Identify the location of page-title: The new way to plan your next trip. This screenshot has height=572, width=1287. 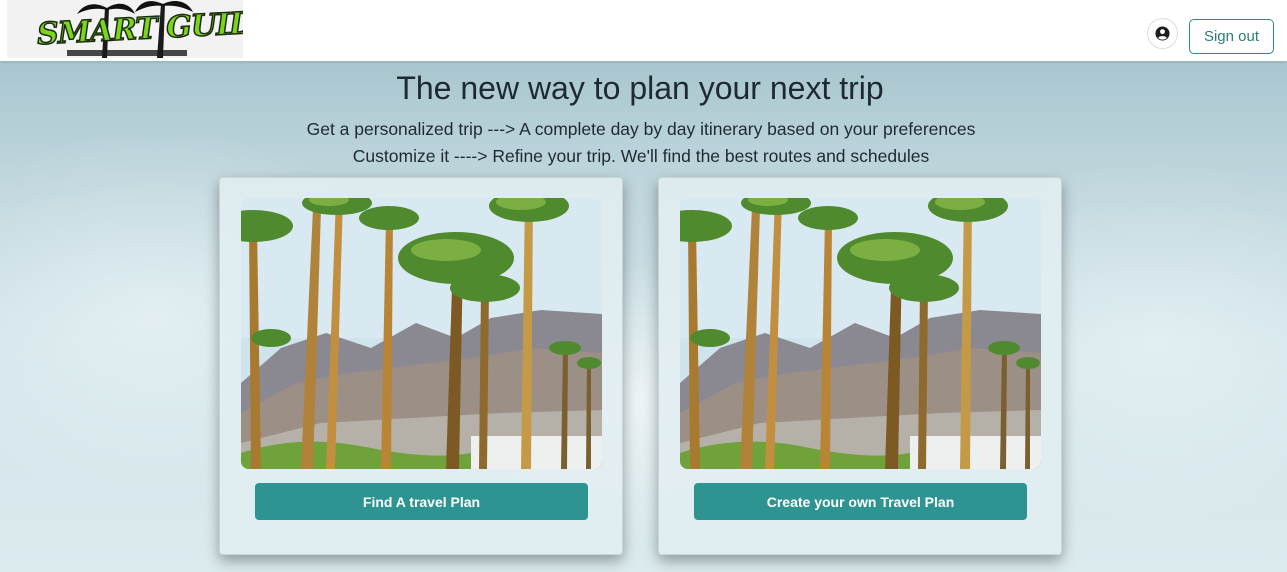
(640, 88).